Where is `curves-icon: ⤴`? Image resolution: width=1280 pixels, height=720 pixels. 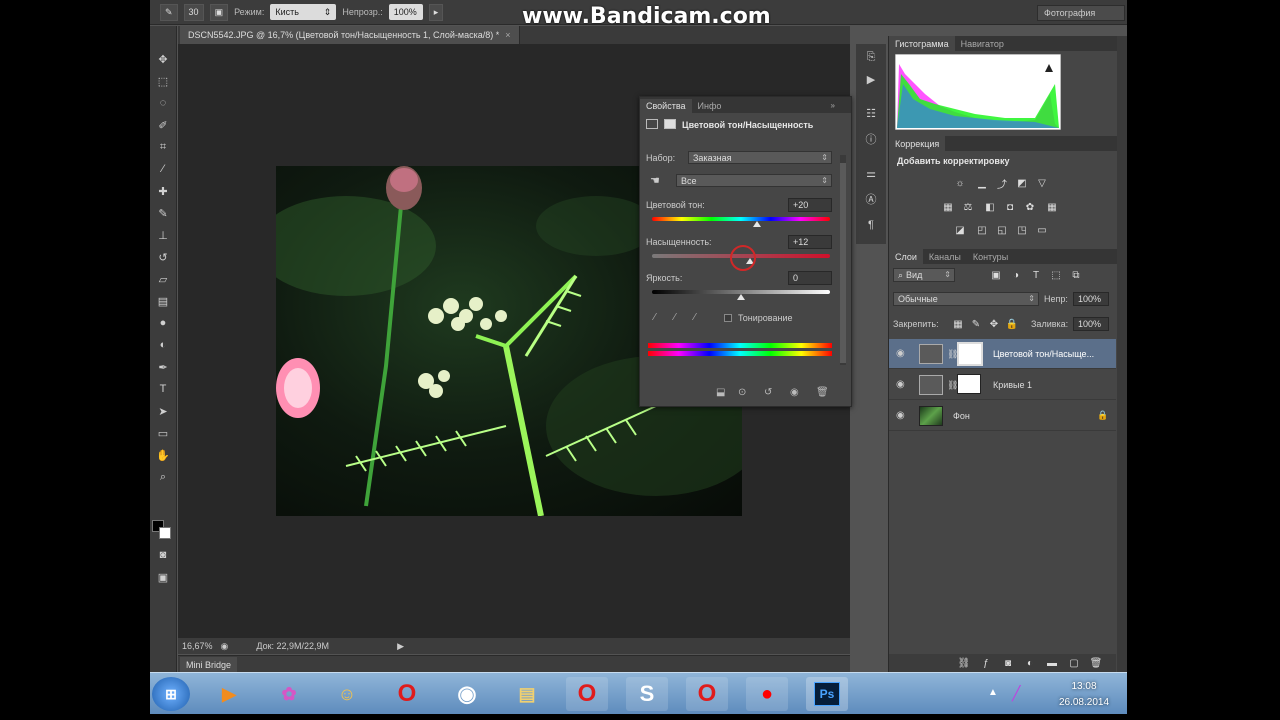
curves-icon: ⤴ is located at coordinates (1002, 184).